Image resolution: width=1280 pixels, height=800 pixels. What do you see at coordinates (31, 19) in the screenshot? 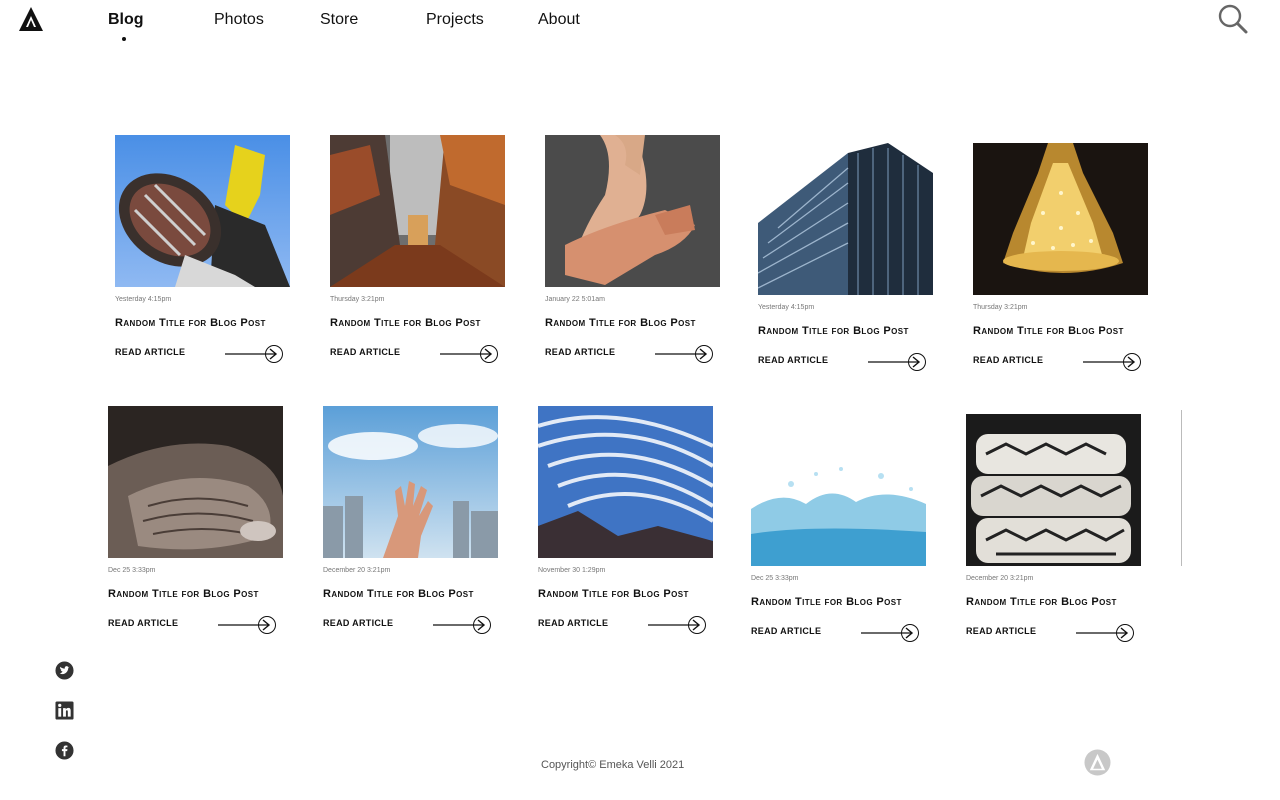
I see `logo-icon` at bounding box center [31, 19].